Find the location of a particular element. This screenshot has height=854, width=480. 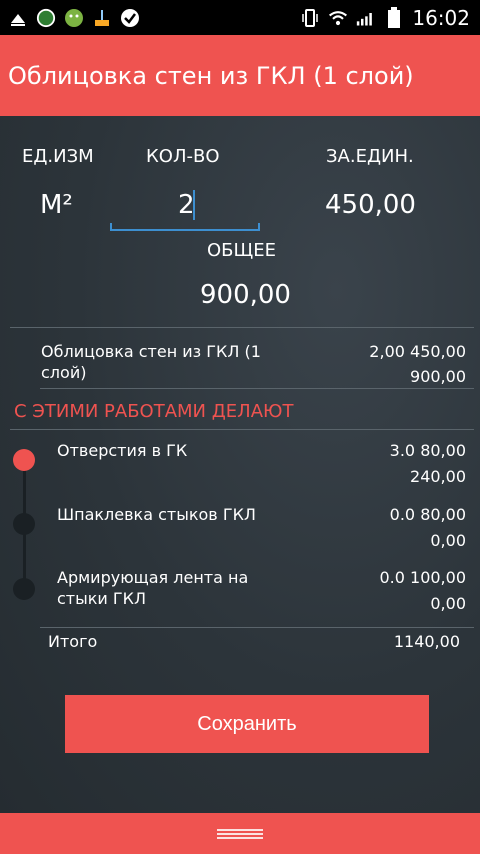

related-item-name: Отверстия в ГК is located at coordinates (122, 450).